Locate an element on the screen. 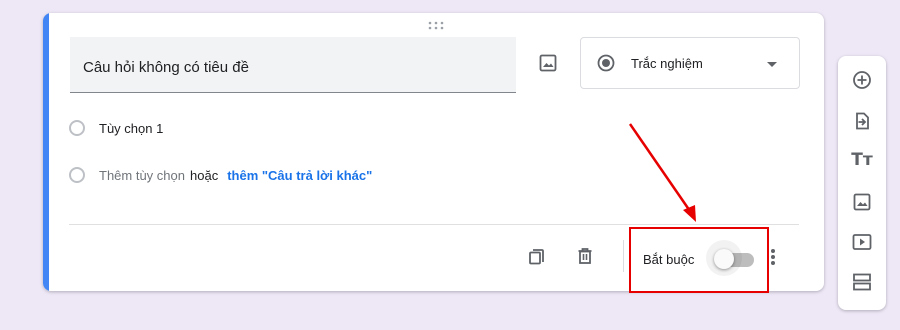 Image resolution: width=900 pixels, height=330 pixels. title-icon-text: Tт is located at coordinates (862, 160).